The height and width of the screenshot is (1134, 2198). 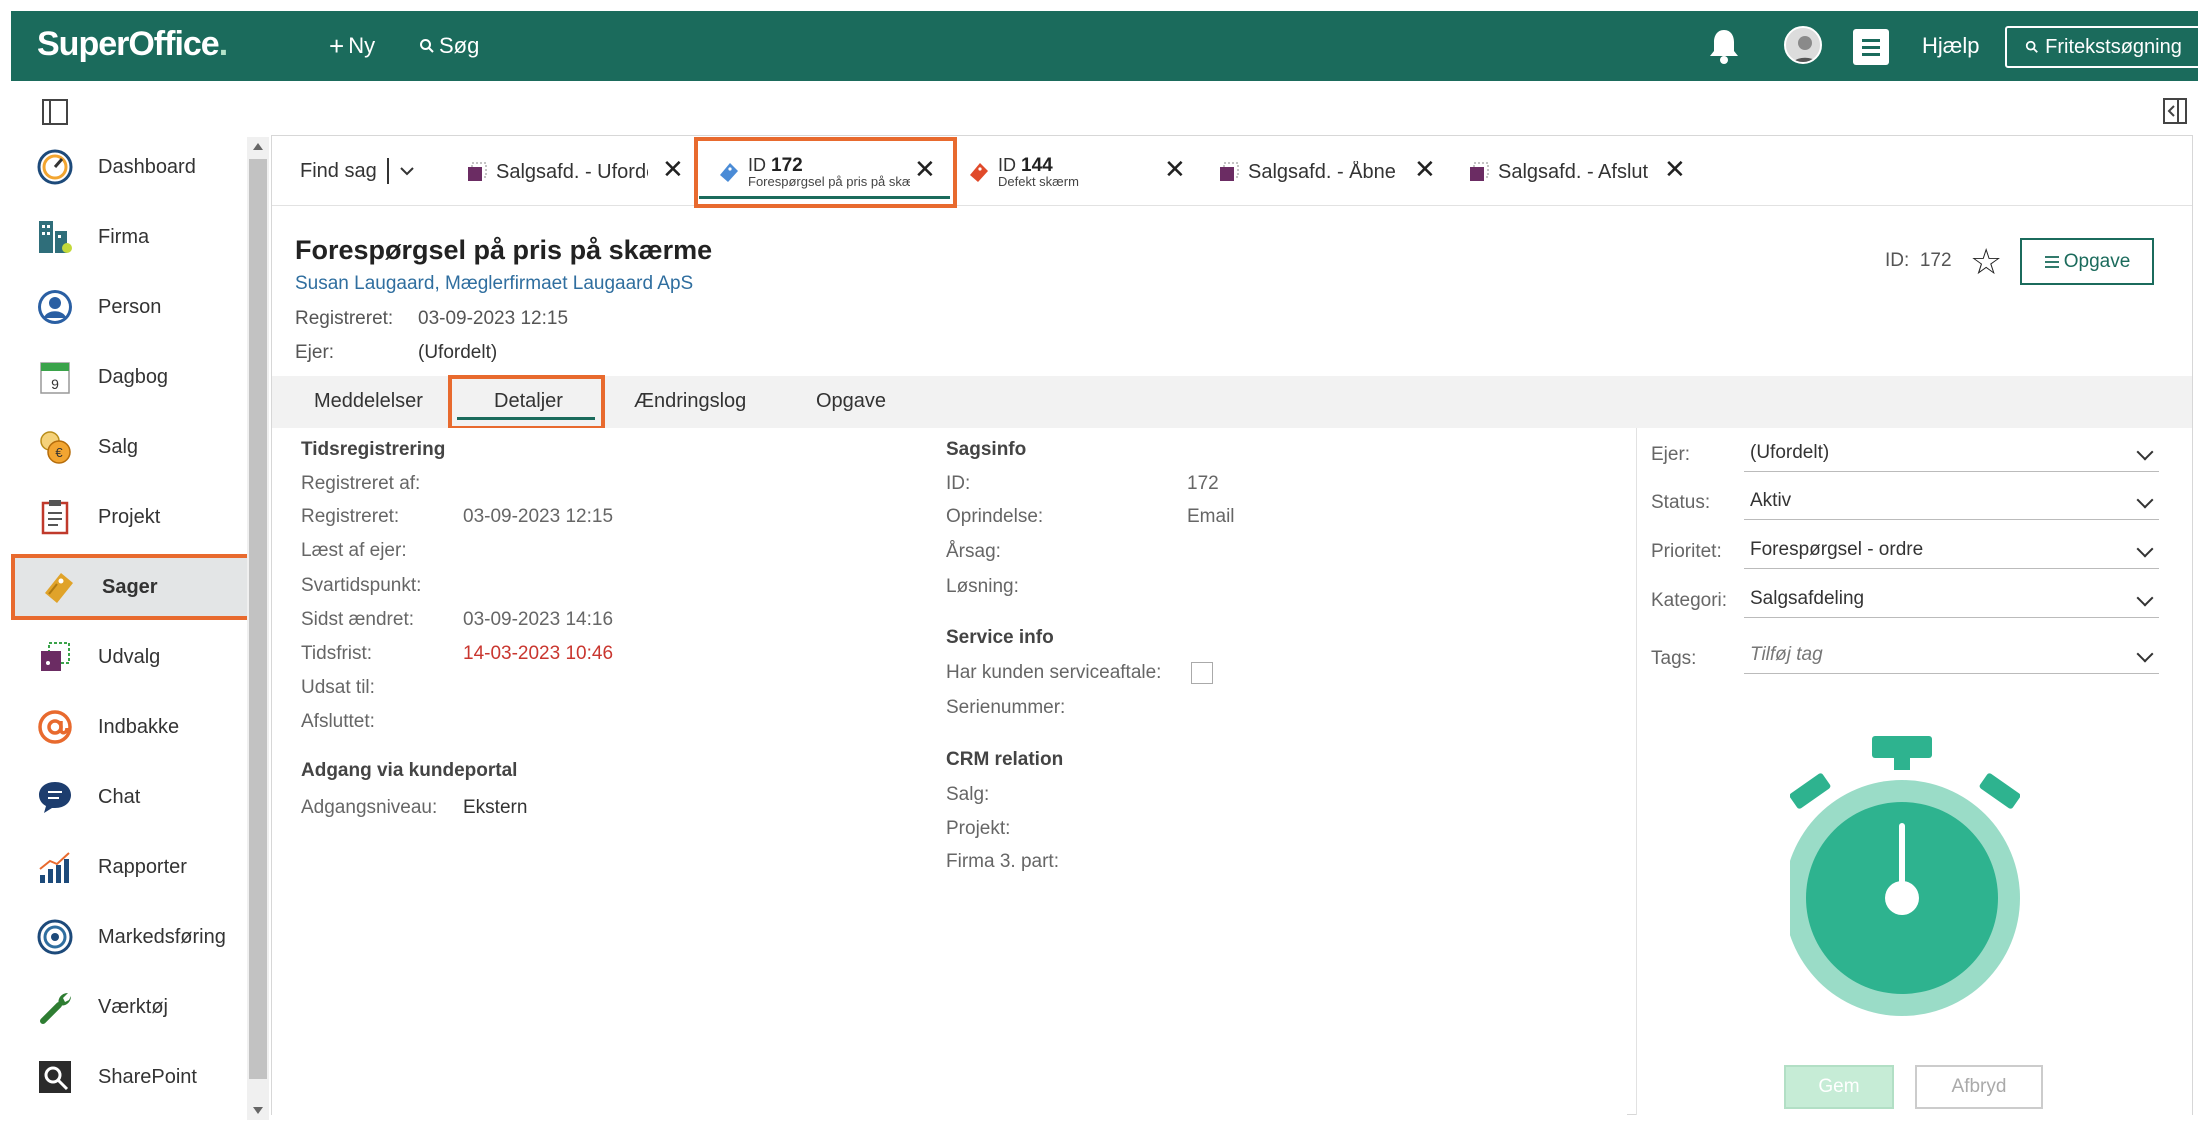 I want to click on list-icon, so click(x=2051, y=261).